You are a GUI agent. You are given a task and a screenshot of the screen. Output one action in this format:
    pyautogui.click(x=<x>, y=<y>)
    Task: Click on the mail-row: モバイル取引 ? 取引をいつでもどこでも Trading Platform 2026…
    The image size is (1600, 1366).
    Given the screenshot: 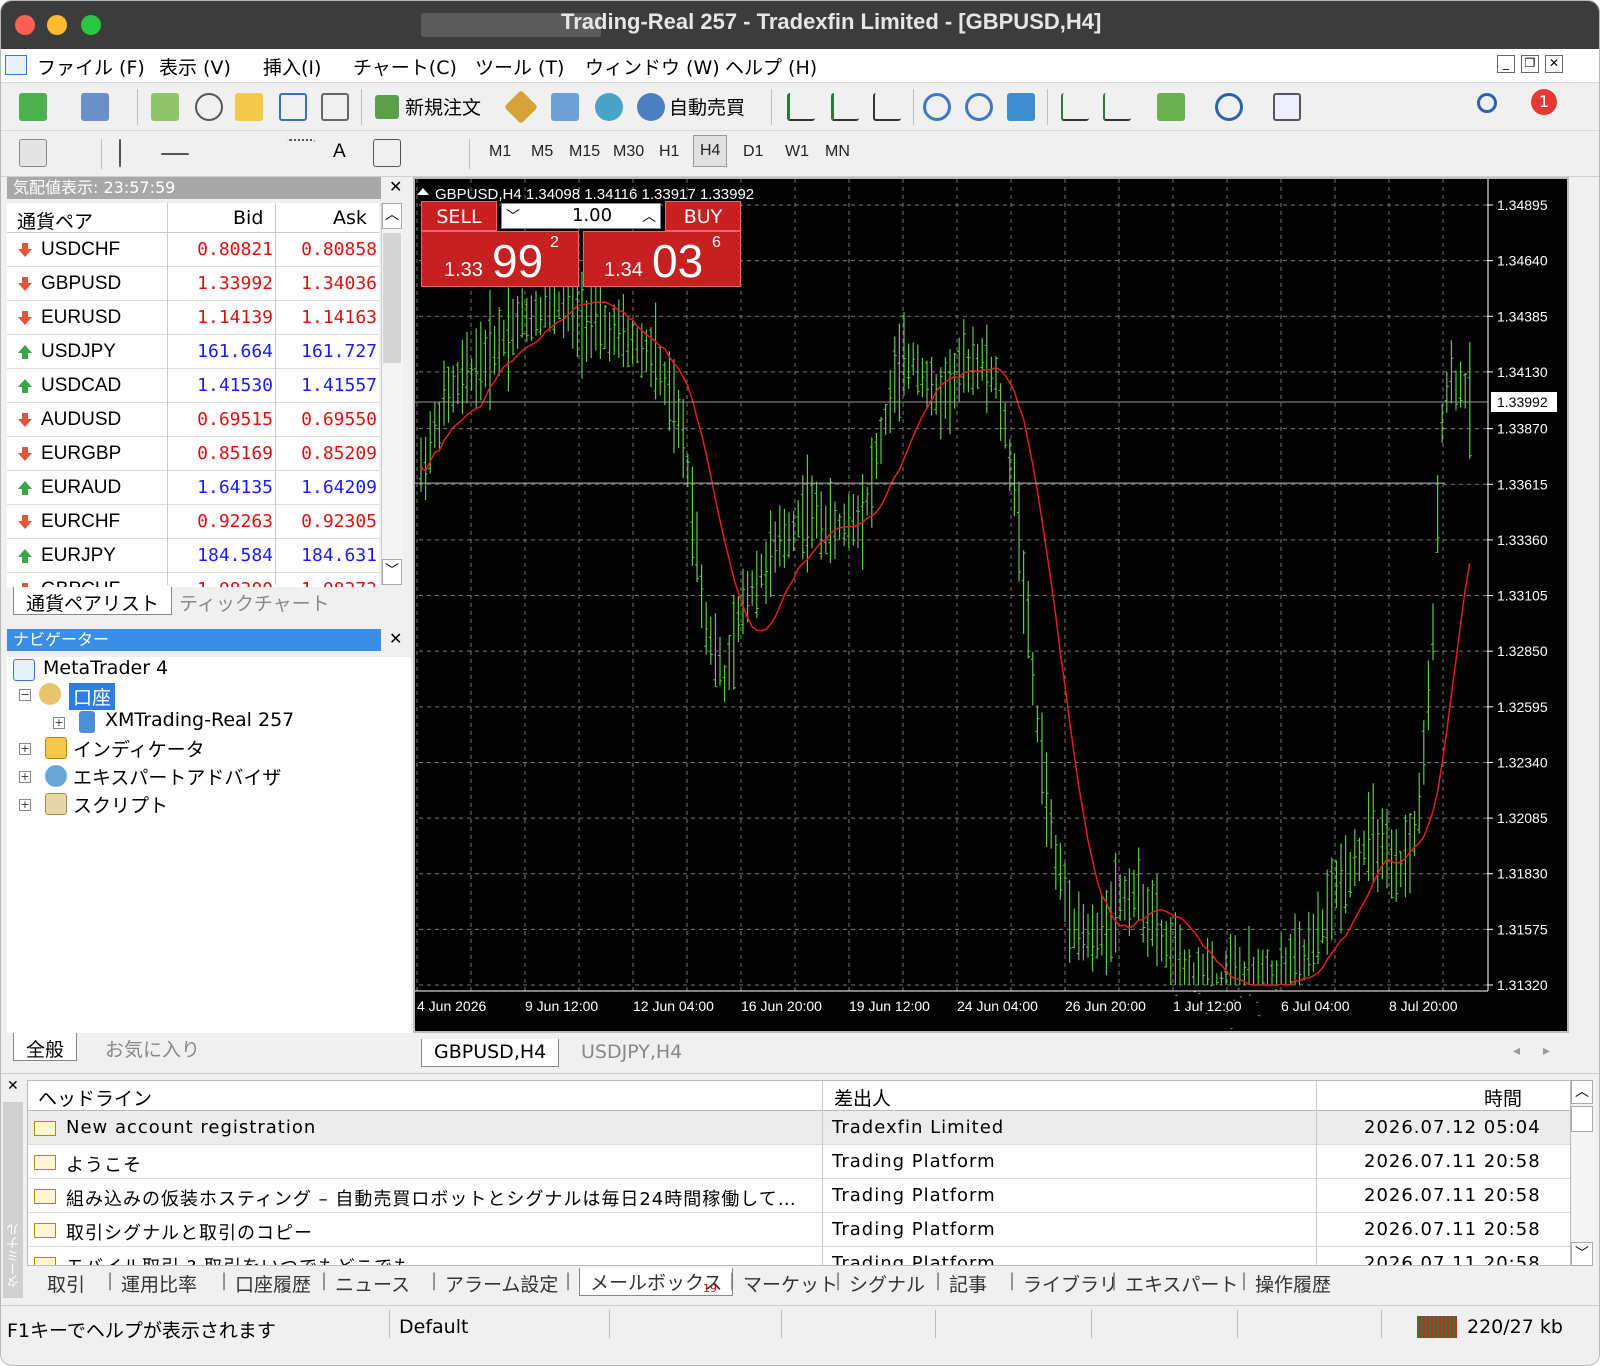 What is the action you would take?
    pyautogui.click(x=799, y=1256)
    